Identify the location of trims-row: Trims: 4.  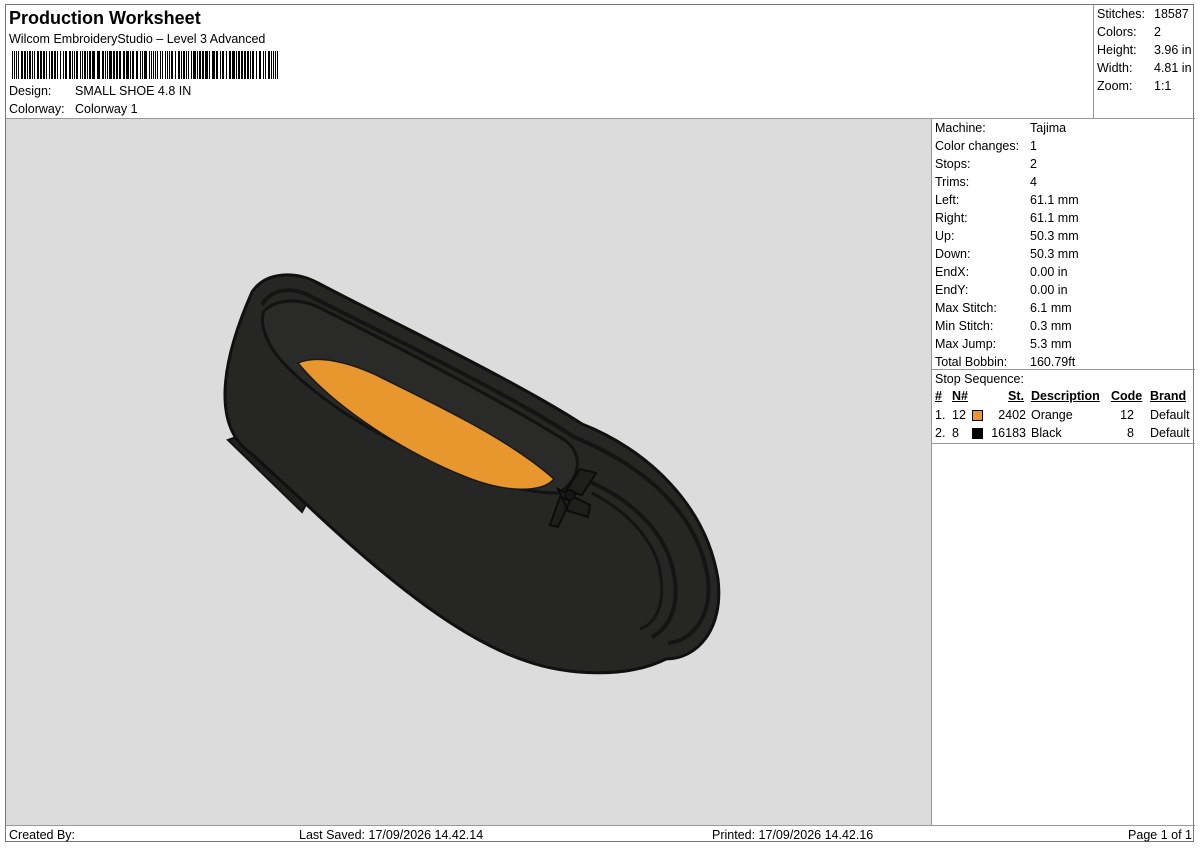
(986, 182).